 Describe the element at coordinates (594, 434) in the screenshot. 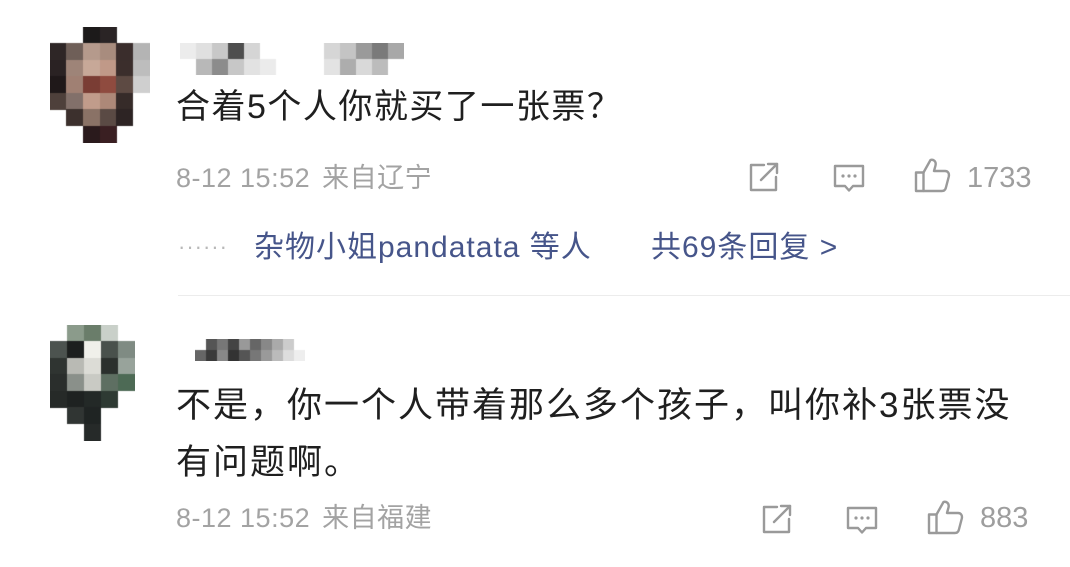

I see `comment-text: 不是，你一个人带着那么多个孩子，叫你补3张票没有问题啊。` at that location.